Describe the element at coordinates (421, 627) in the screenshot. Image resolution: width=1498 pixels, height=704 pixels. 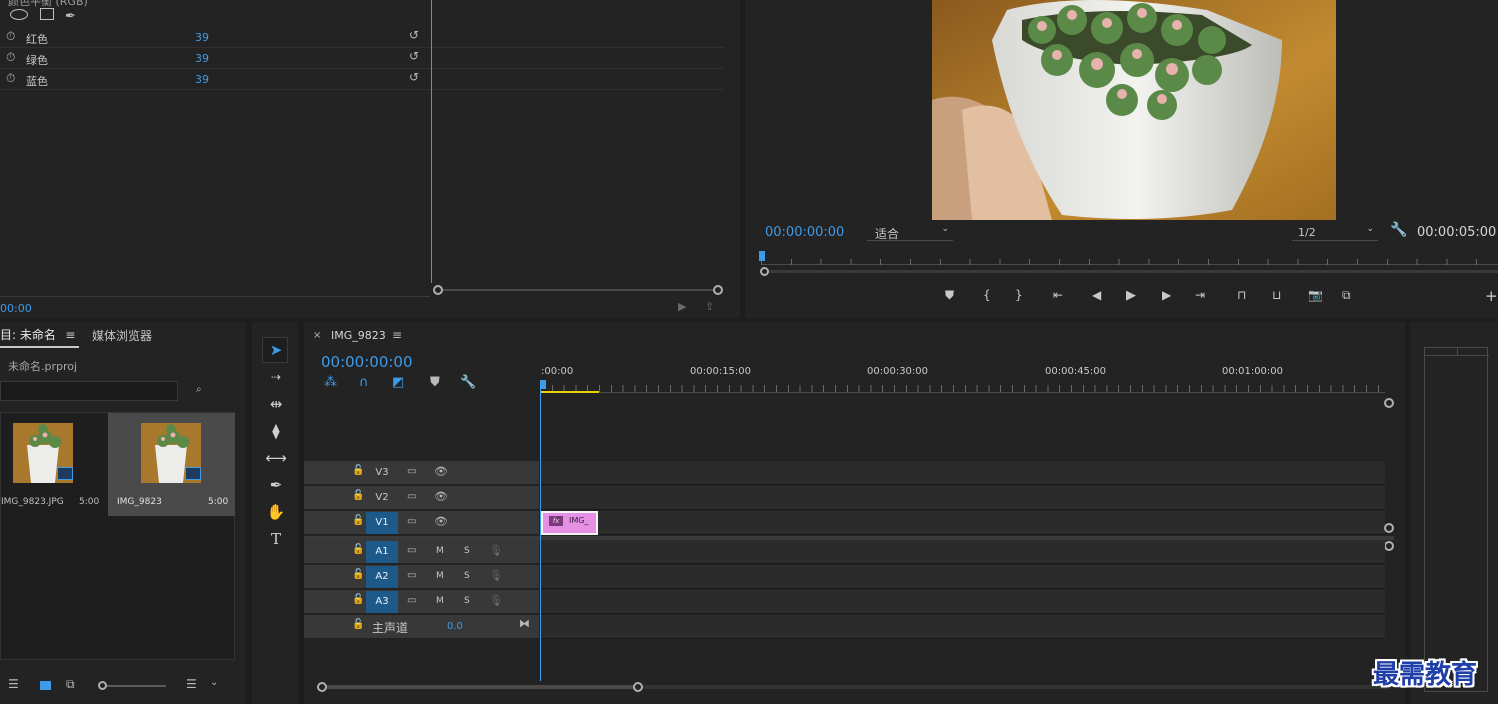
I see `track-header-master` at that location.